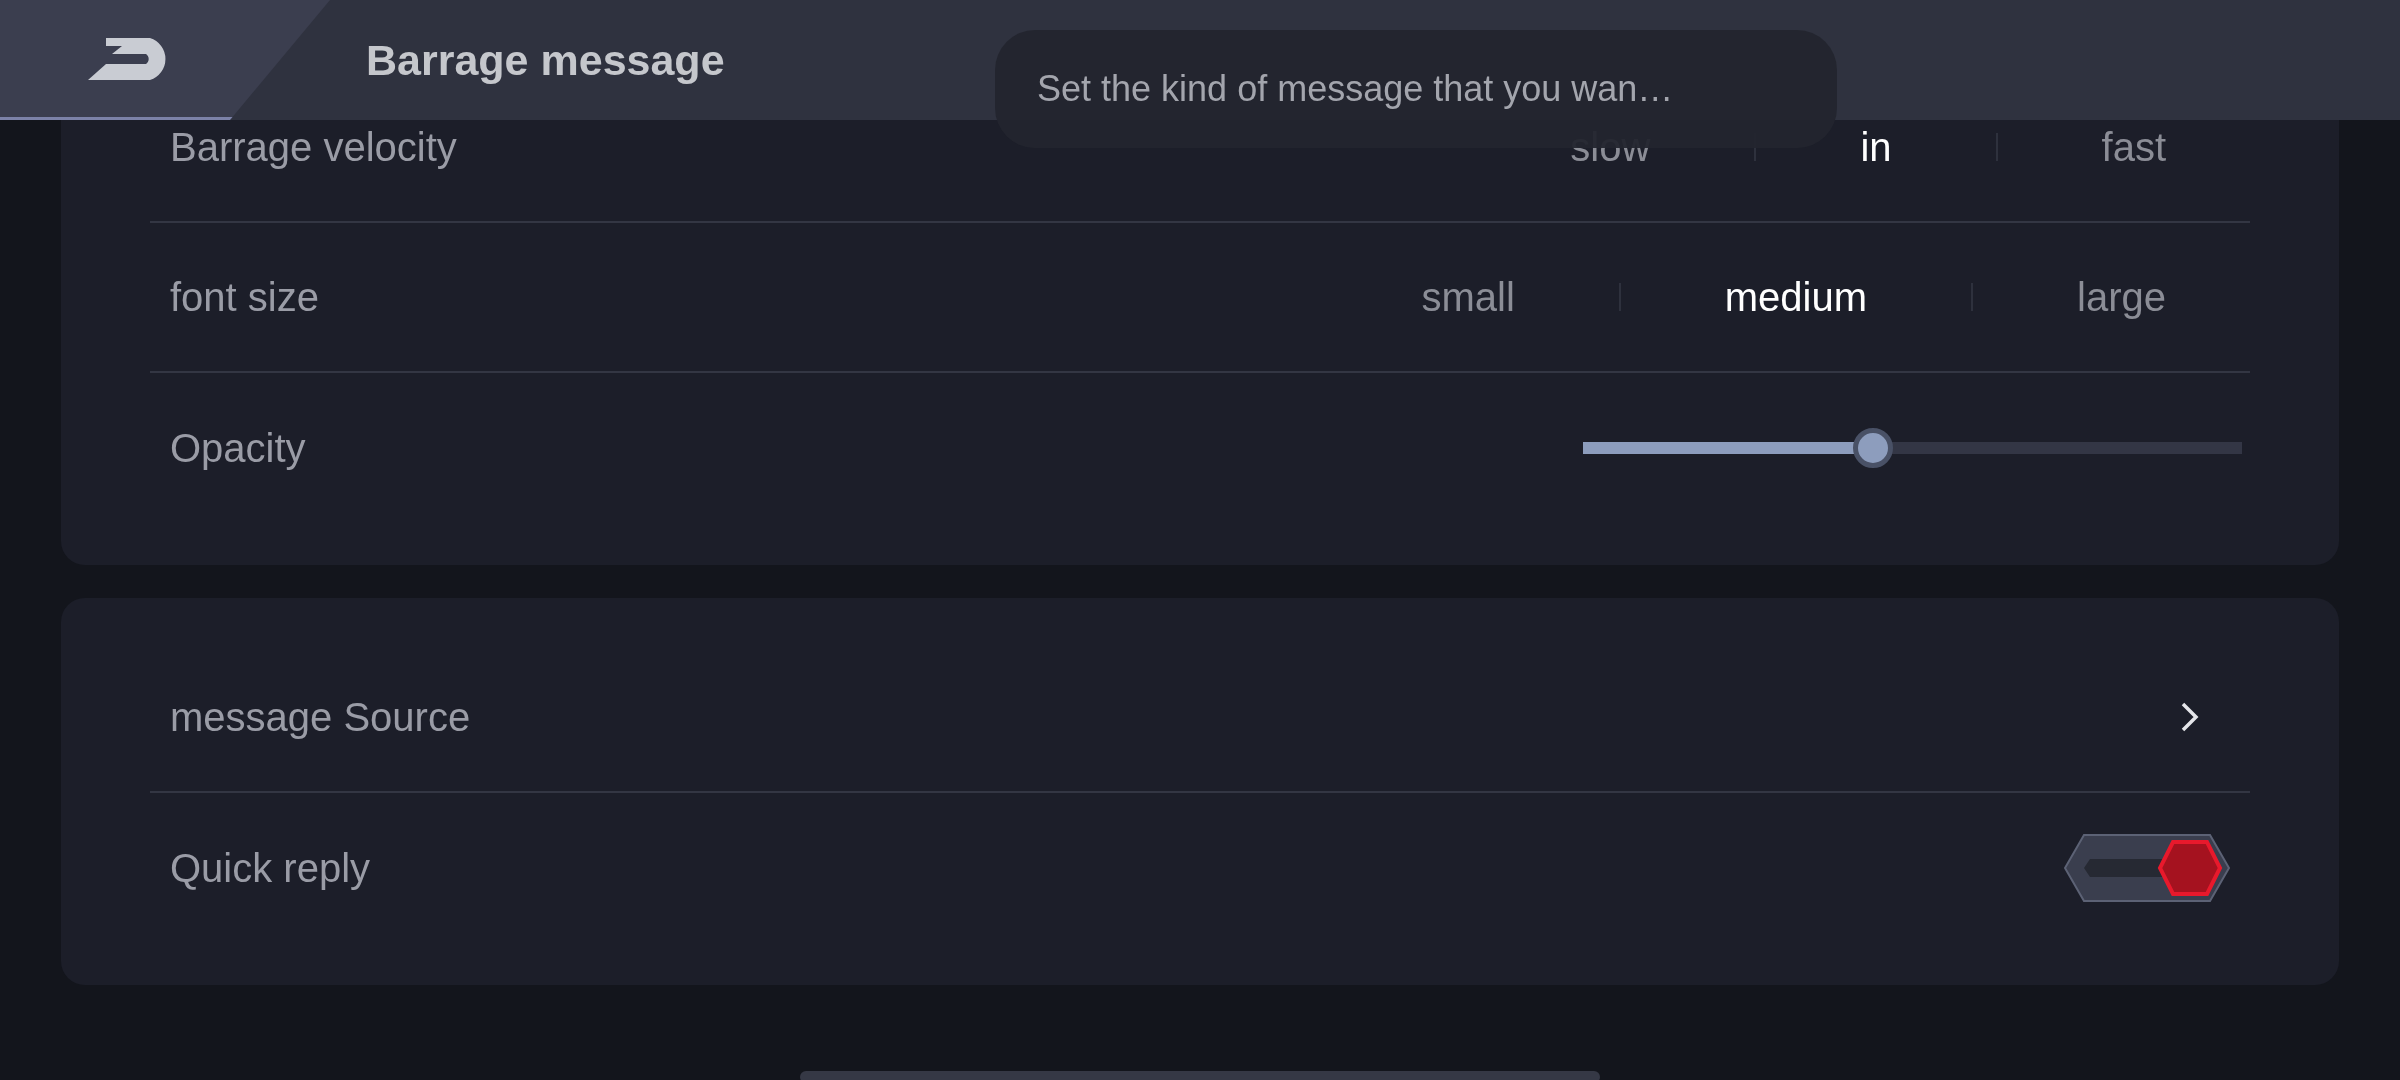  What do you see at coordinates (237, 448) in the screenshot?
I see `setting-label: Opacity` at bounding box center [237, 448].